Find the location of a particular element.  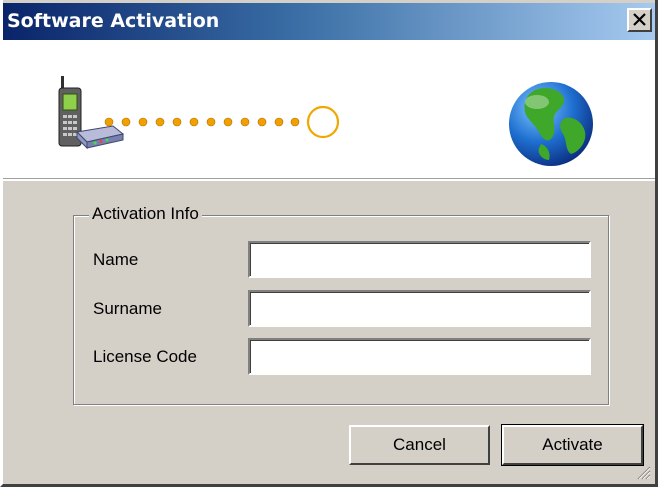

globe-icon is located at coordinates (551, 124).